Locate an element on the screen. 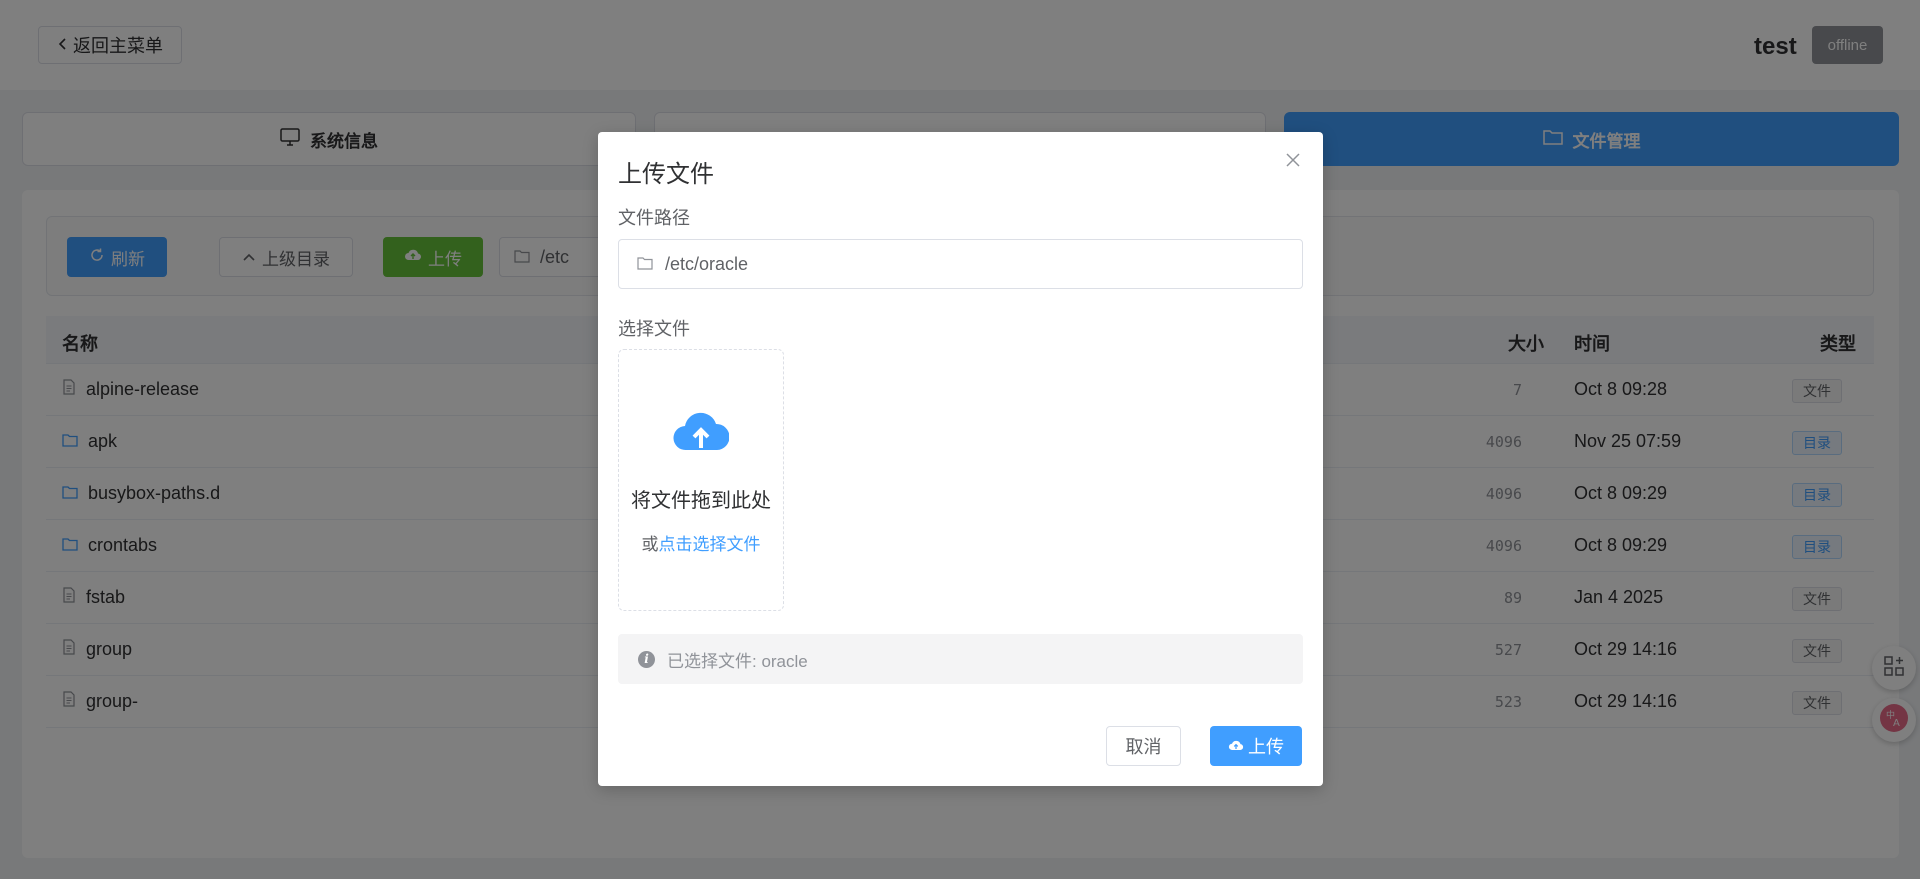  file-path-label: 文件路径 is located at coordinates (654, 218).